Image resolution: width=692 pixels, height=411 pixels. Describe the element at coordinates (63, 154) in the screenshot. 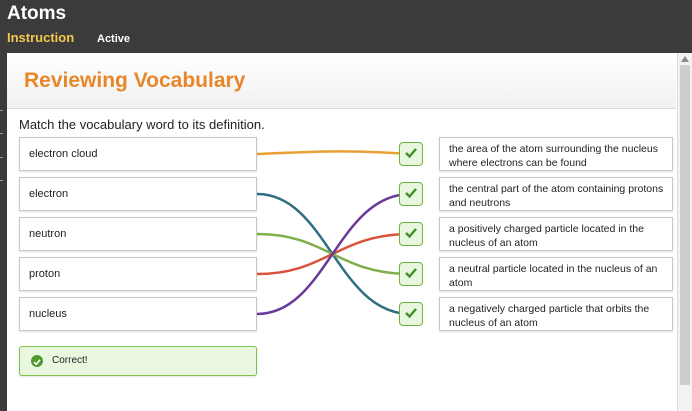

I see `term-label: electron cloud` at that location.